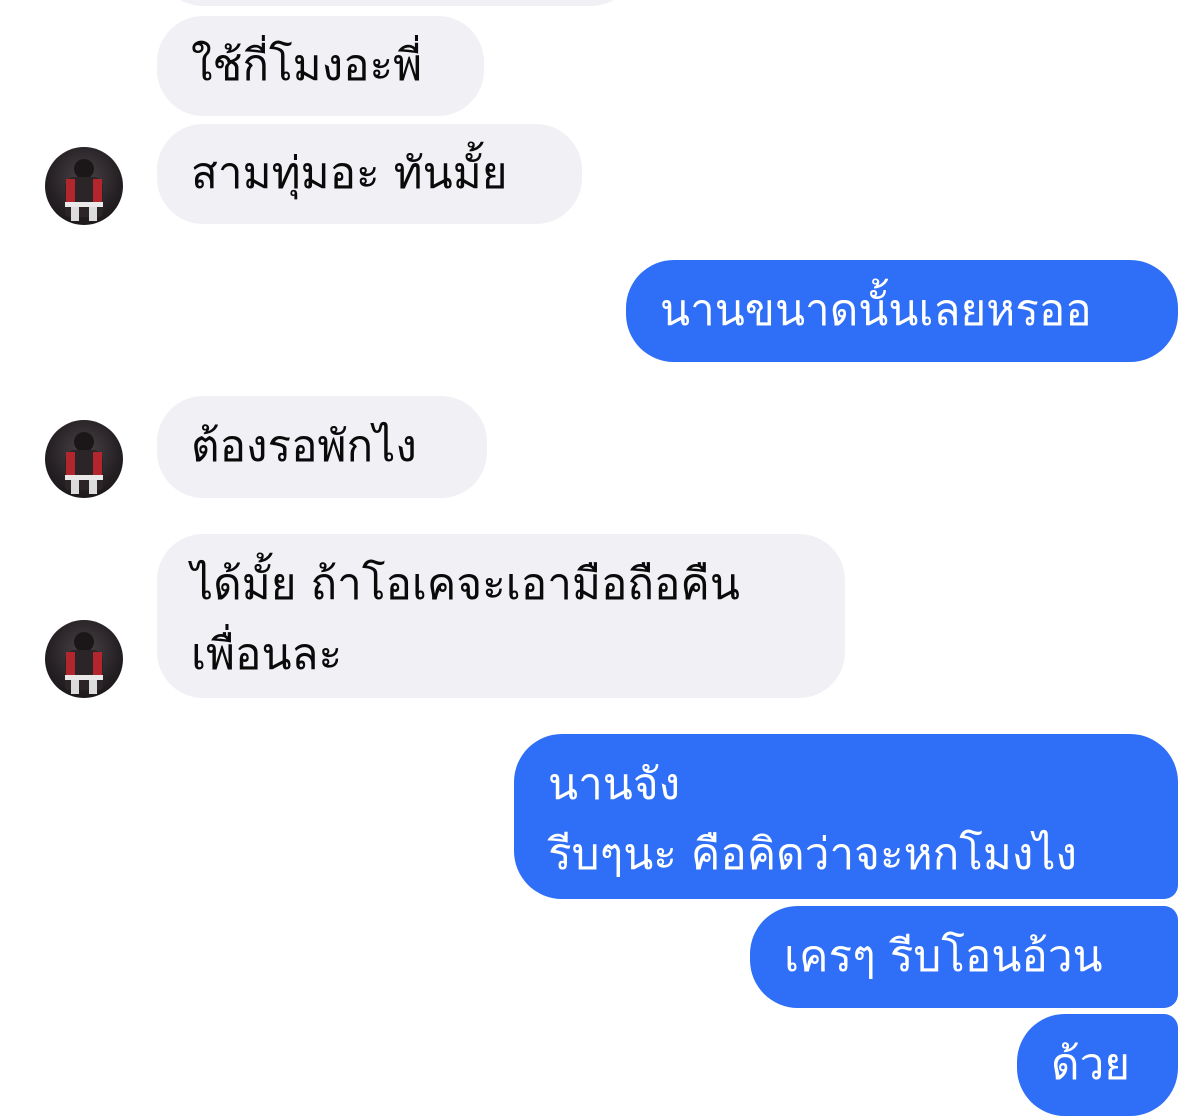  I want to click on message-bubble-outgoing: ด้วย, so click(1097, 1065).